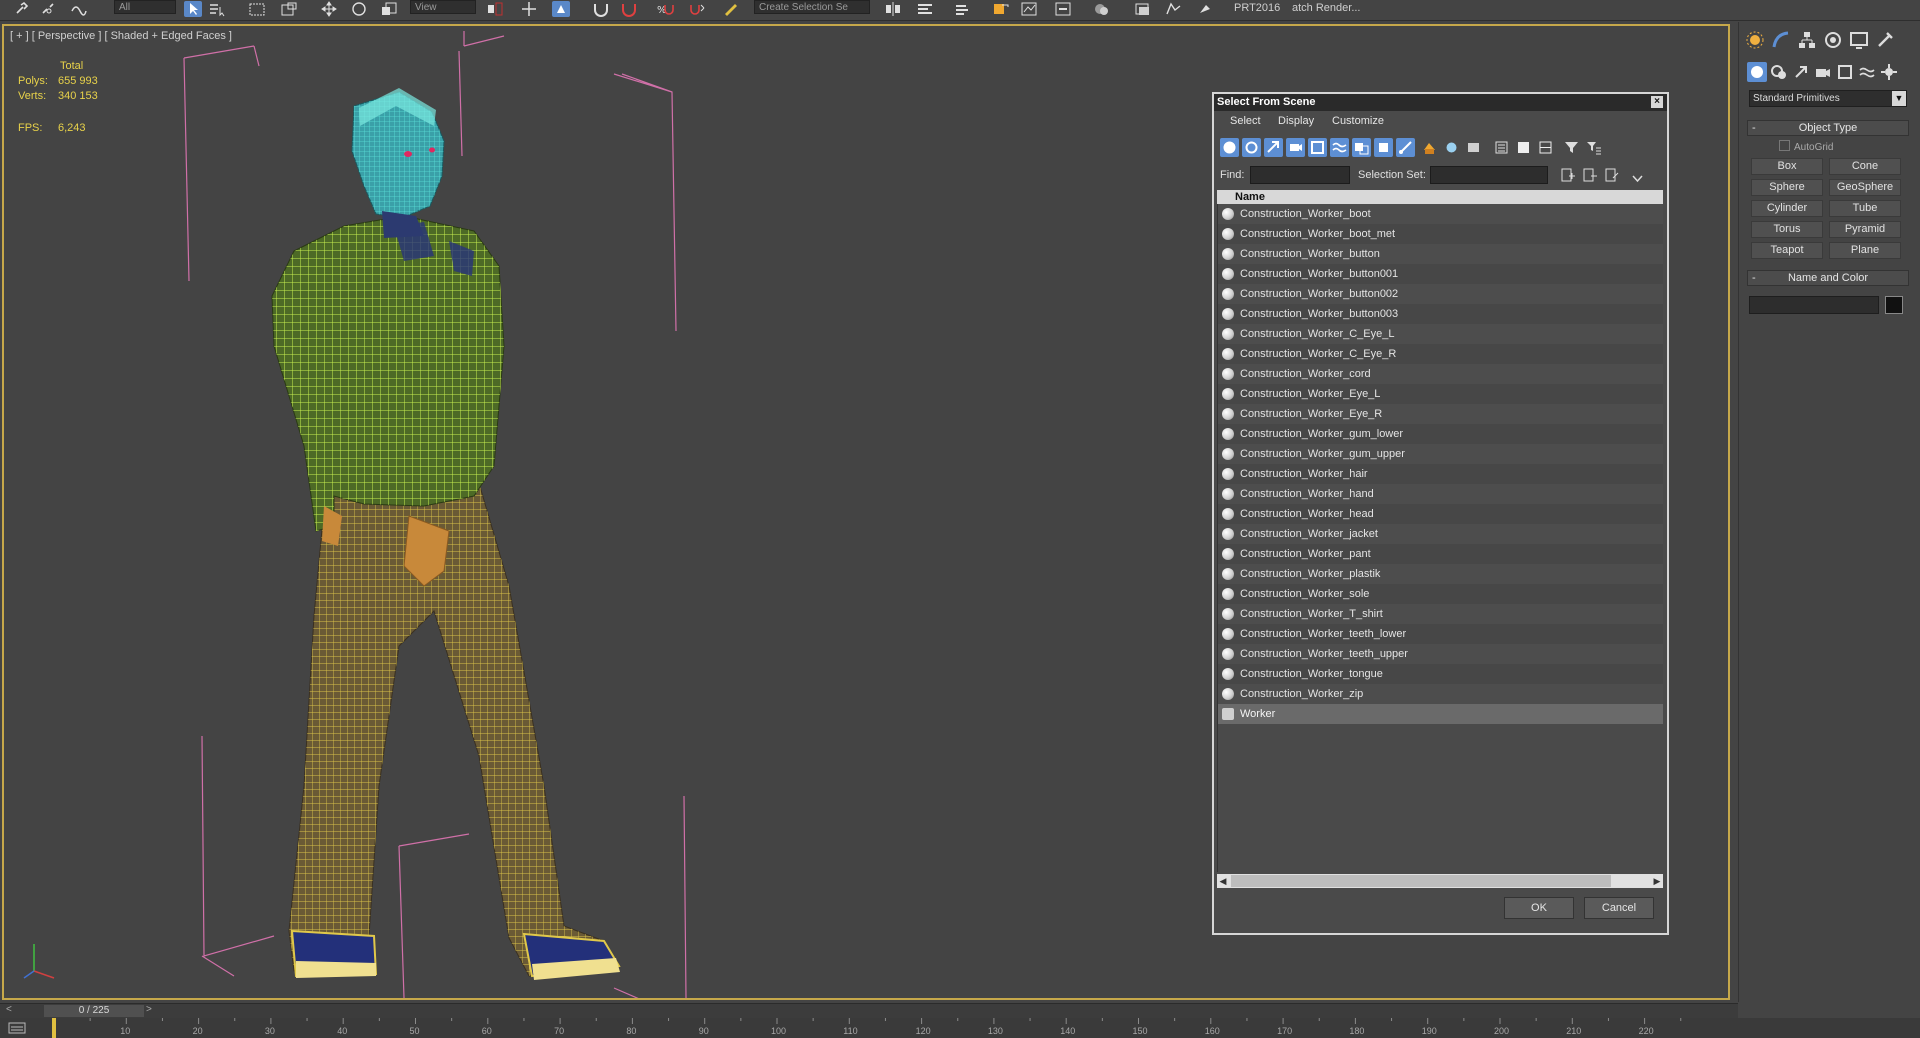 Image resolution: width=1920 pixels, height=1038 pixels. Describe the element at coordinates (1807, 40) in the screenshot. I see `hierarchy-tab-icon` at that location.